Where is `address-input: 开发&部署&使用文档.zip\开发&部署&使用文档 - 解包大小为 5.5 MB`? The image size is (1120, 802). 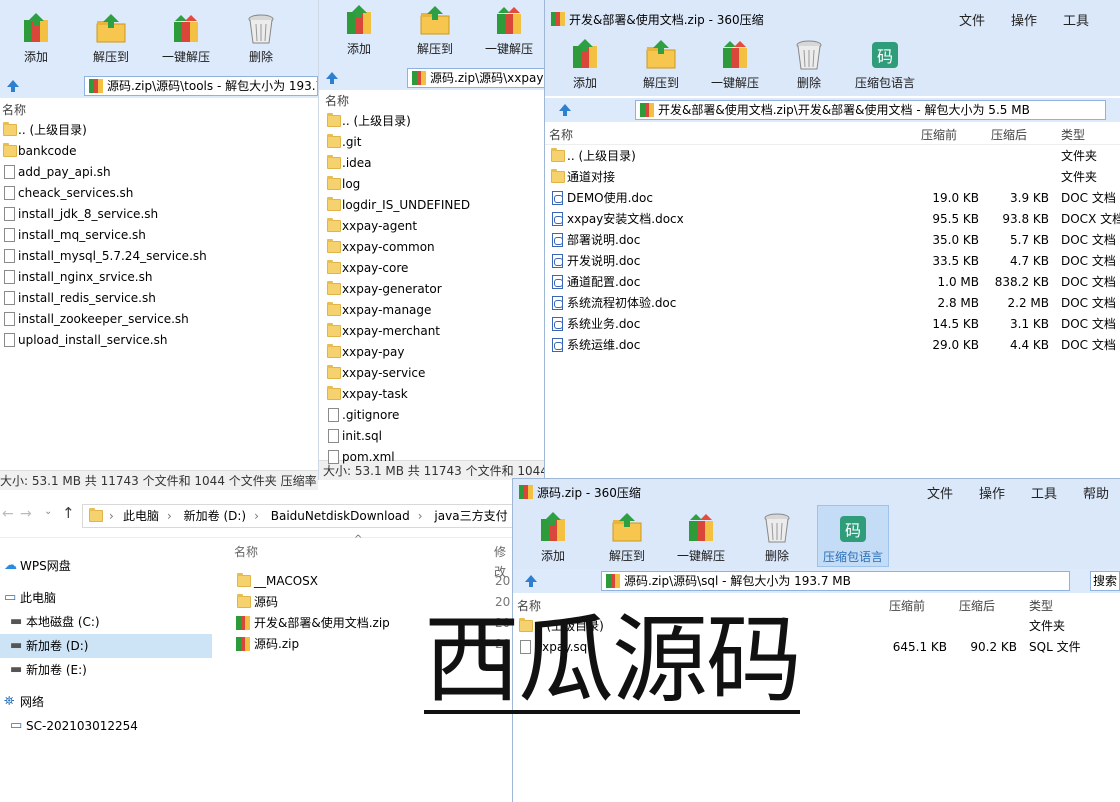
address-input: 开发&部署&使用文档.zip\开发&部署&使用文档 - 解包大小为 5.5 MB is located at coordinates (870, 110).